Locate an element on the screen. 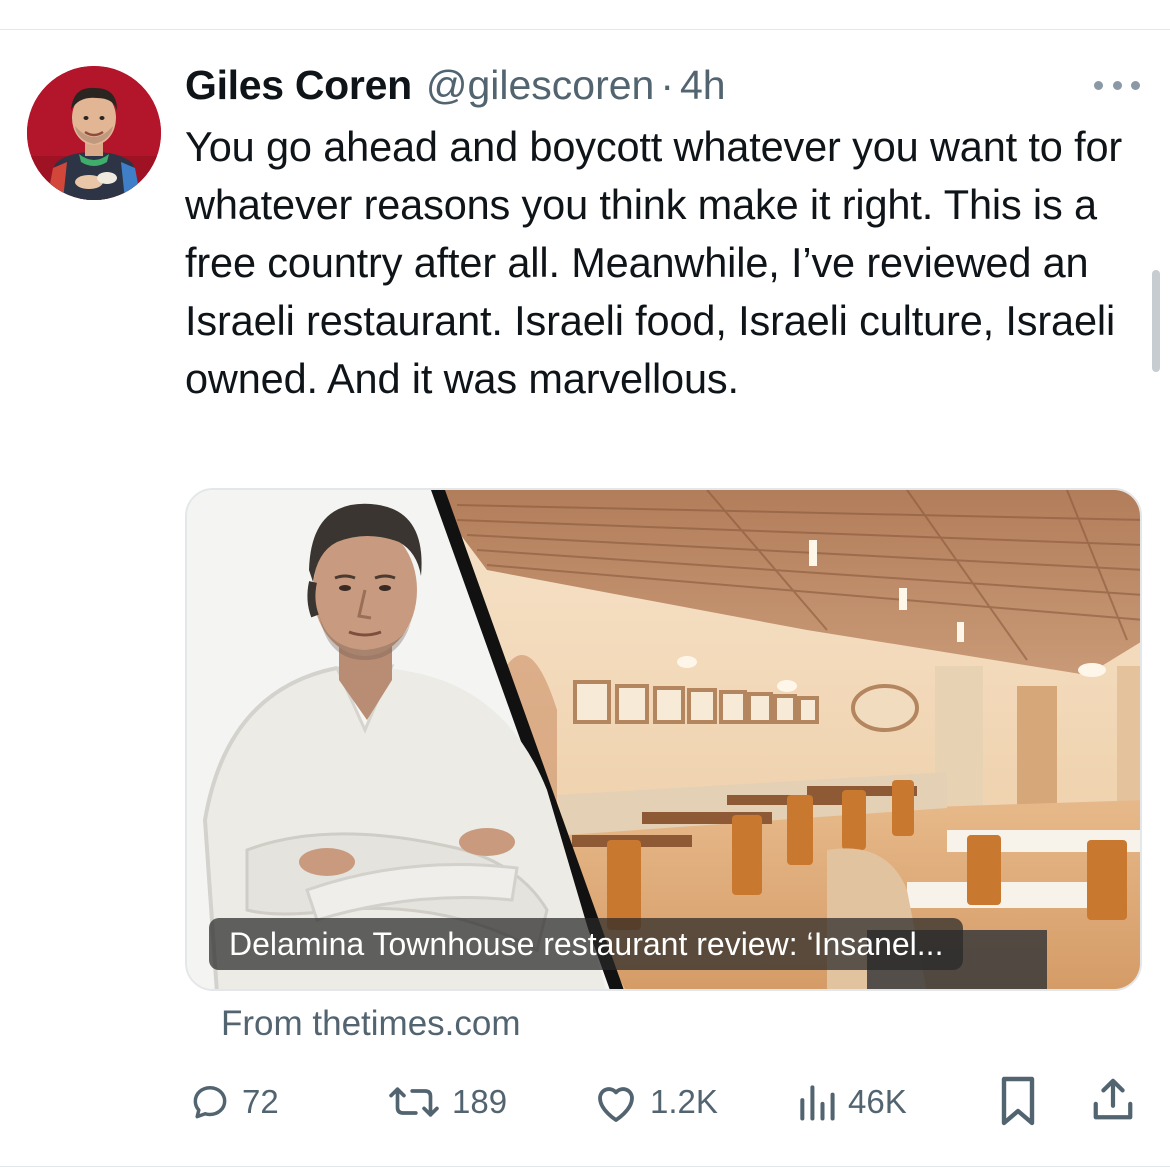 This screenshot has height=1172, width=1170. repost-count: 189 is located at coordinates (480, 1101).